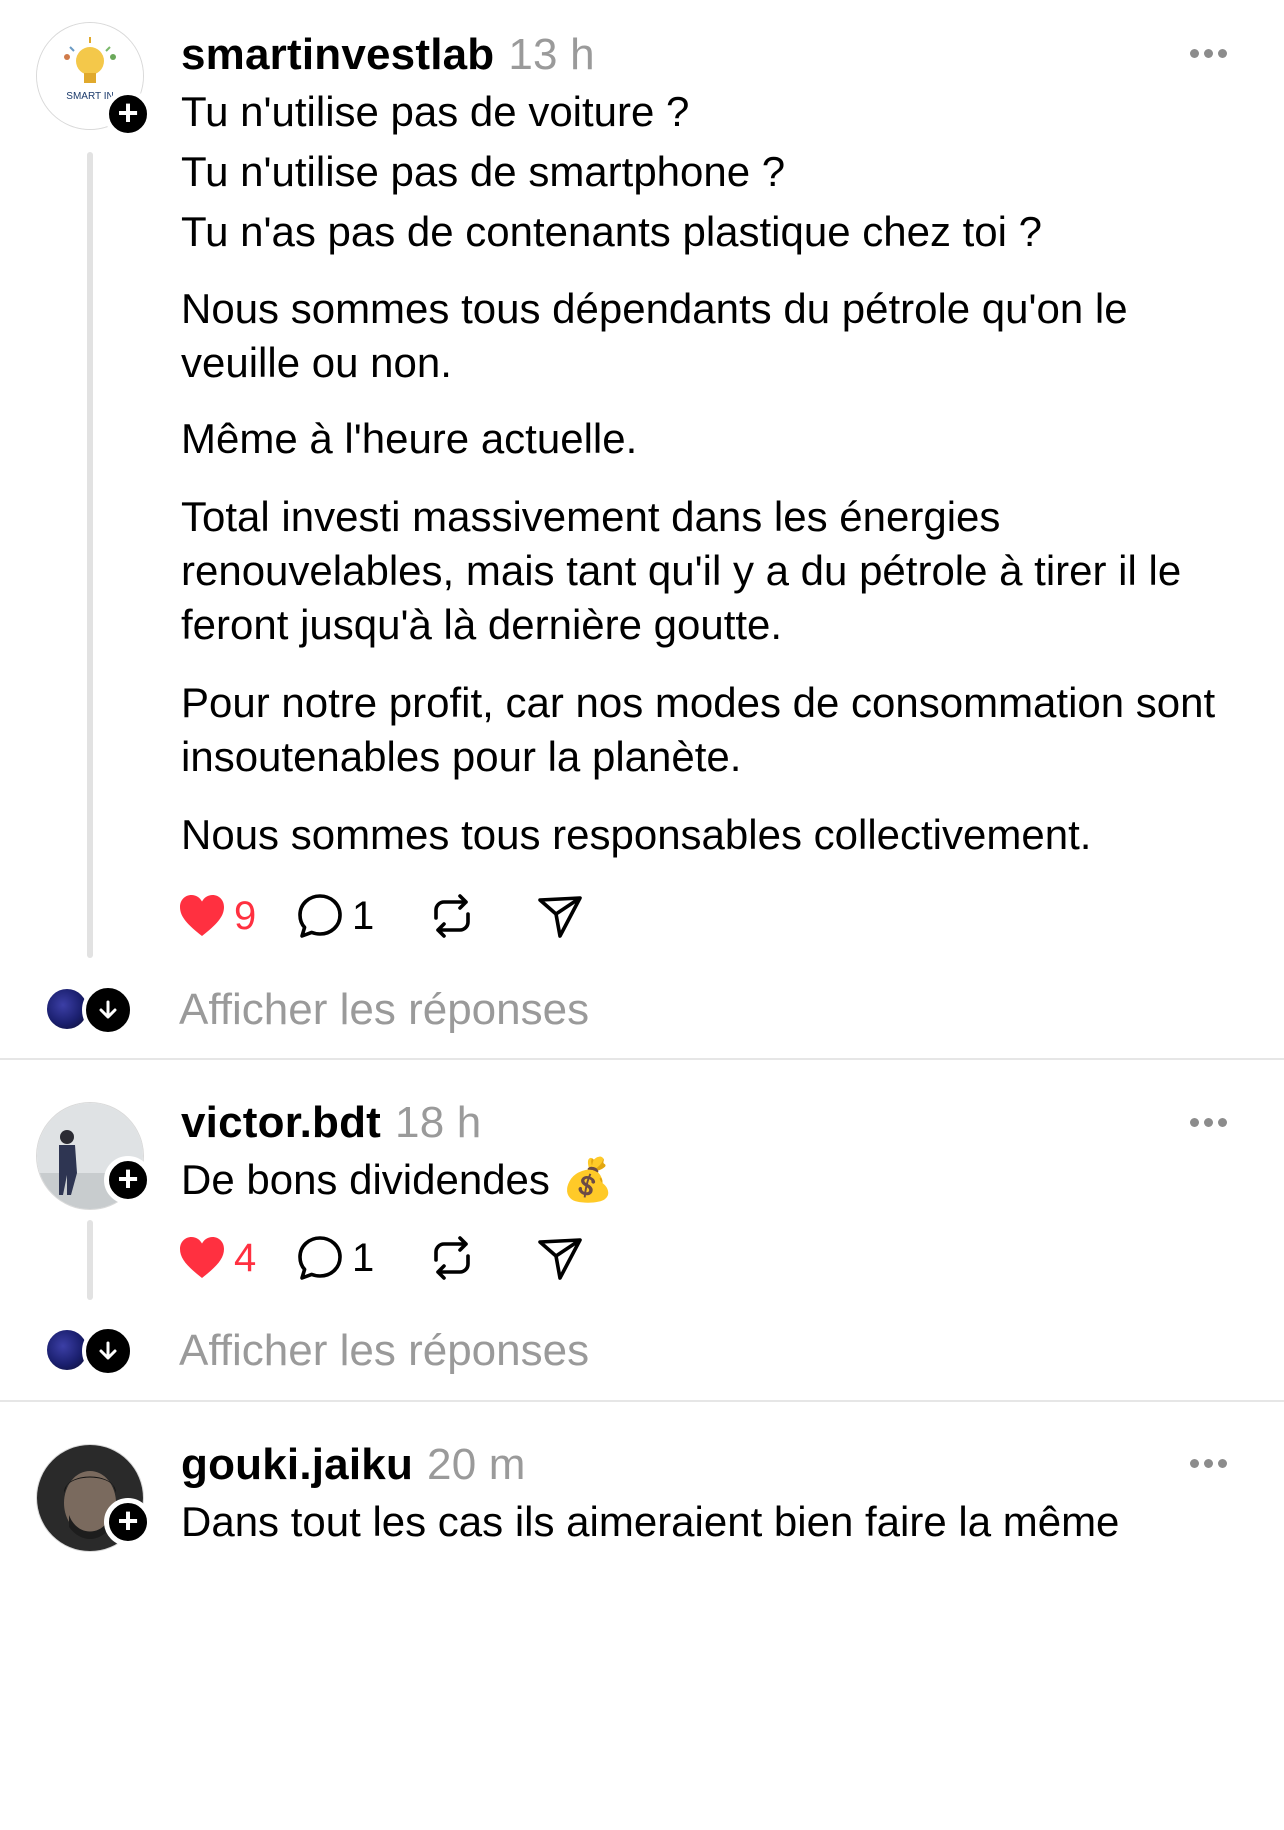 Image resolution: width=1284 pixels, height=1830 pixels. I want to click on username-text: smartinvestlab, so click(337, 54).